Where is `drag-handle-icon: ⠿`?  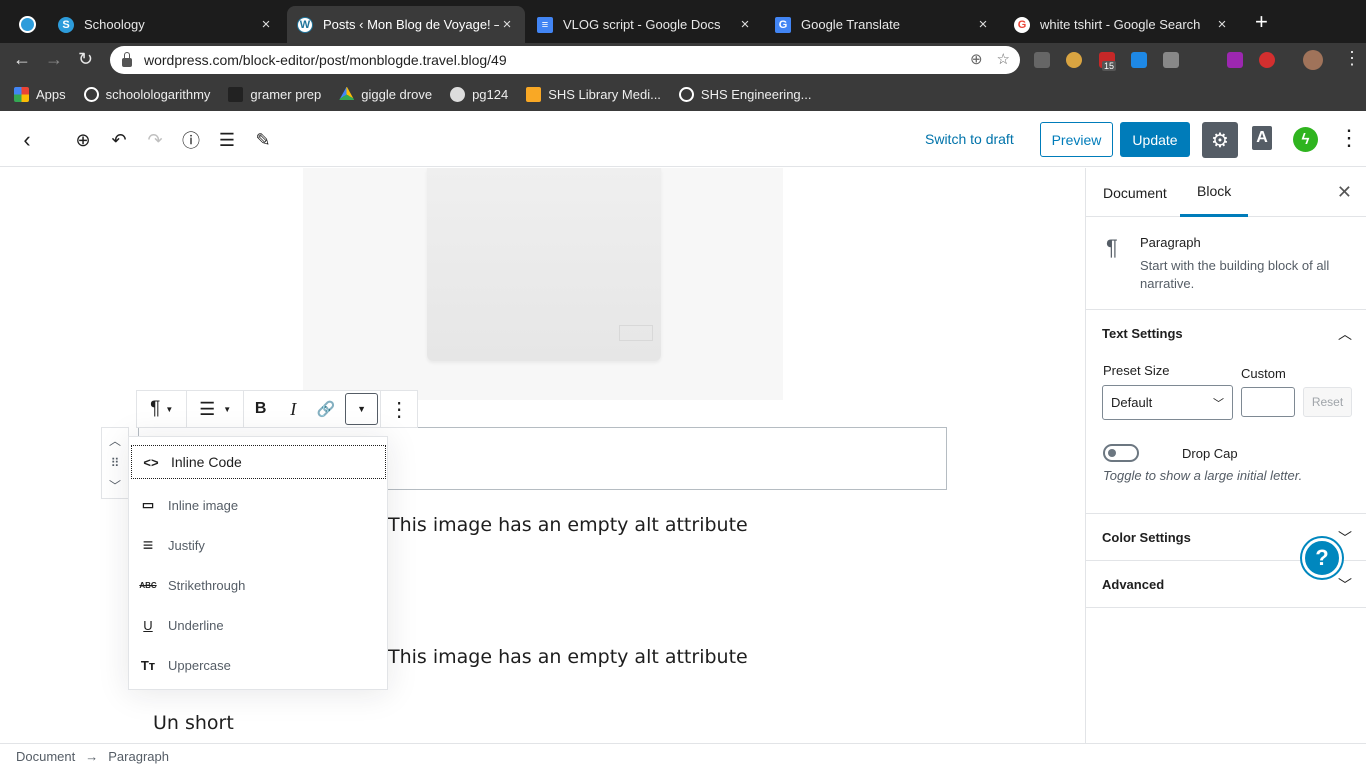
drag-handle-icon: ⠿ is located at coordinates (115, 463).